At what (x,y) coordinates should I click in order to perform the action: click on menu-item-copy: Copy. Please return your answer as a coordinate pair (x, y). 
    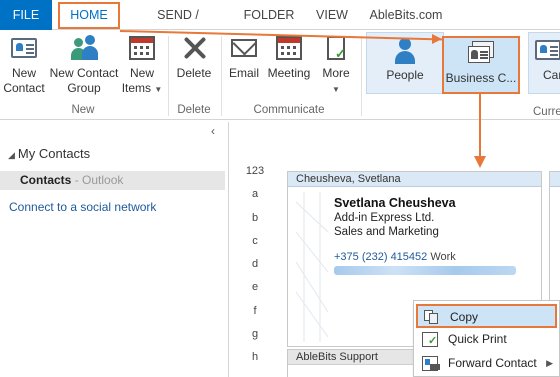
    Looking at the image, I should click on (486, 316).